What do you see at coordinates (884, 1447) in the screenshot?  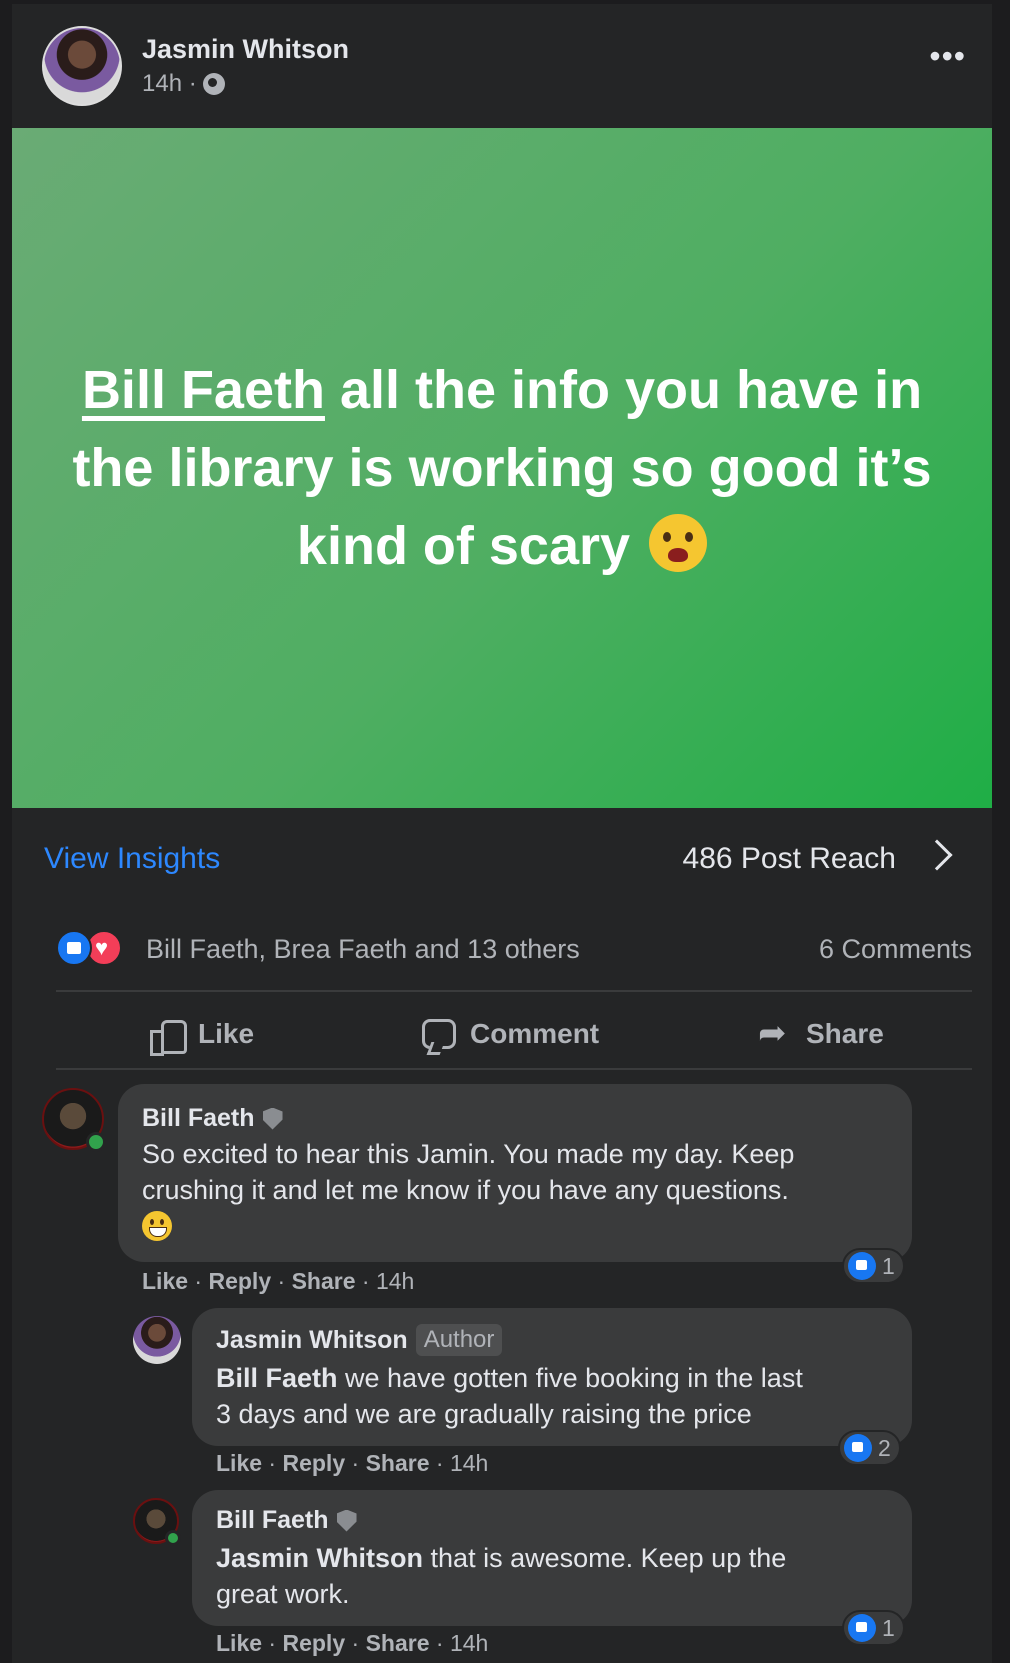 I see `reaction-count: 2` at bounding box center [884, 1447].